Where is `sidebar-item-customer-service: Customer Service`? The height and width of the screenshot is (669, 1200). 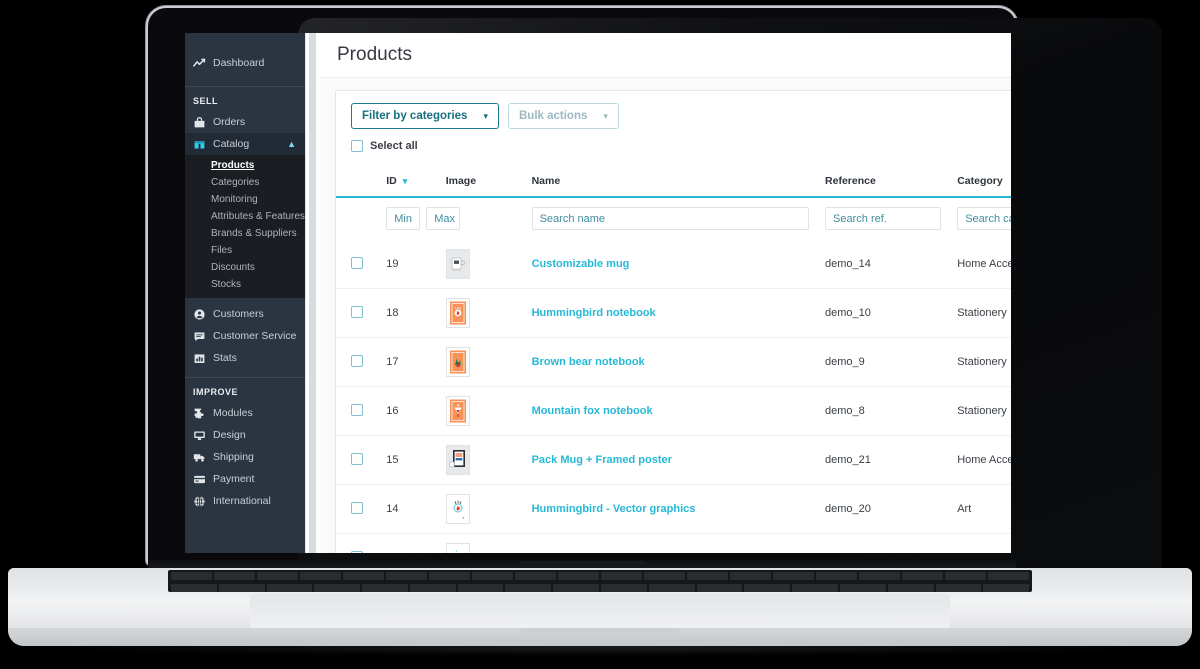 sidebar-item-customer-service: Customer Service is located at coordinates (245, 336).